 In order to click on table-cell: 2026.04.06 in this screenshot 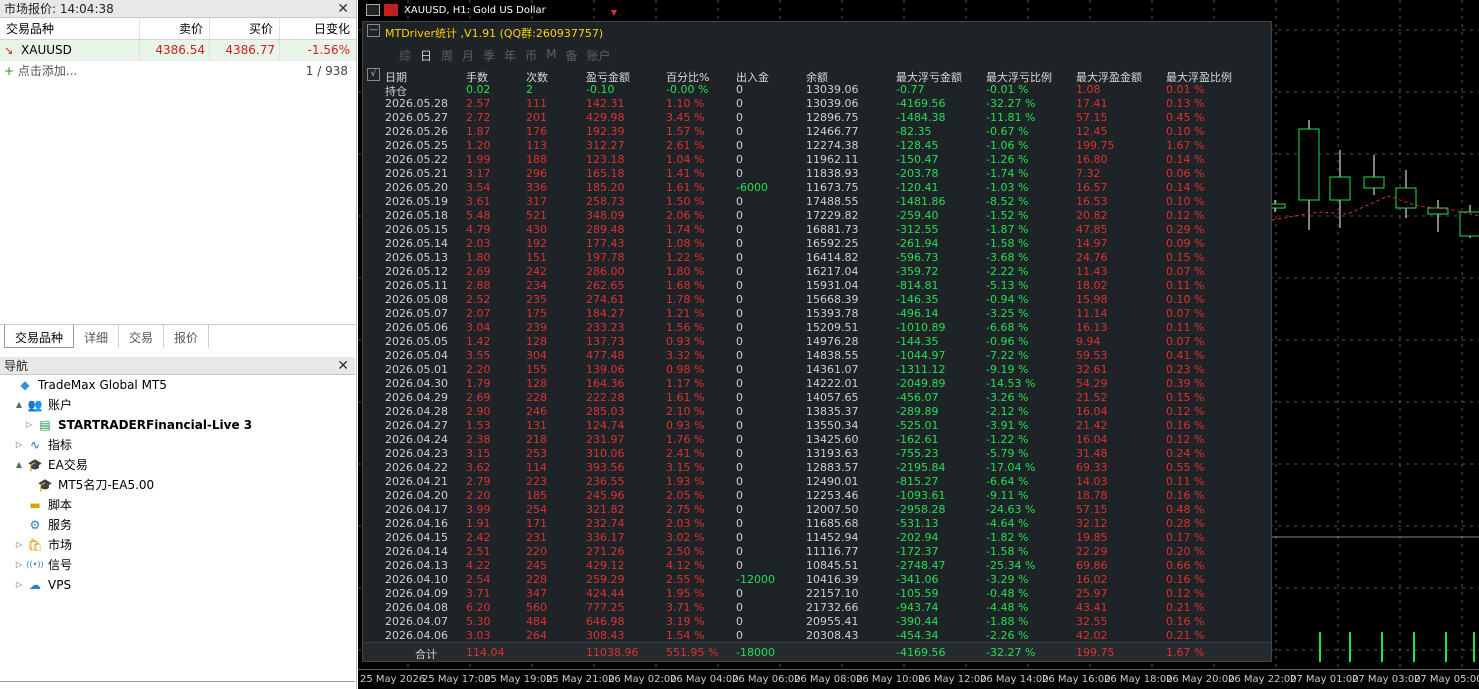, I will do `click(416, 635)`.